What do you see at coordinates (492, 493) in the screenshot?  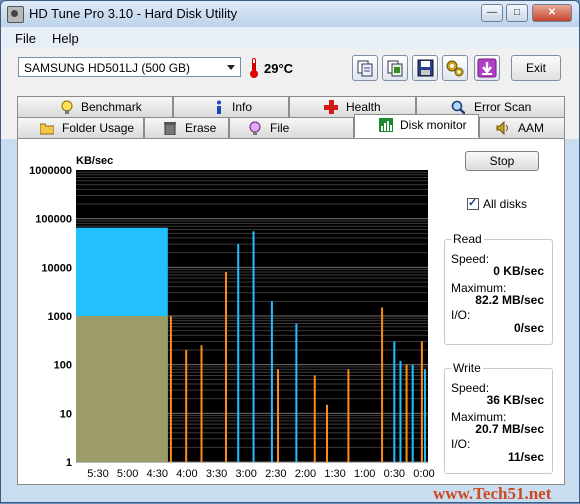 I see `watermark: www.Tech51.net` at bounding box center [492, 493].